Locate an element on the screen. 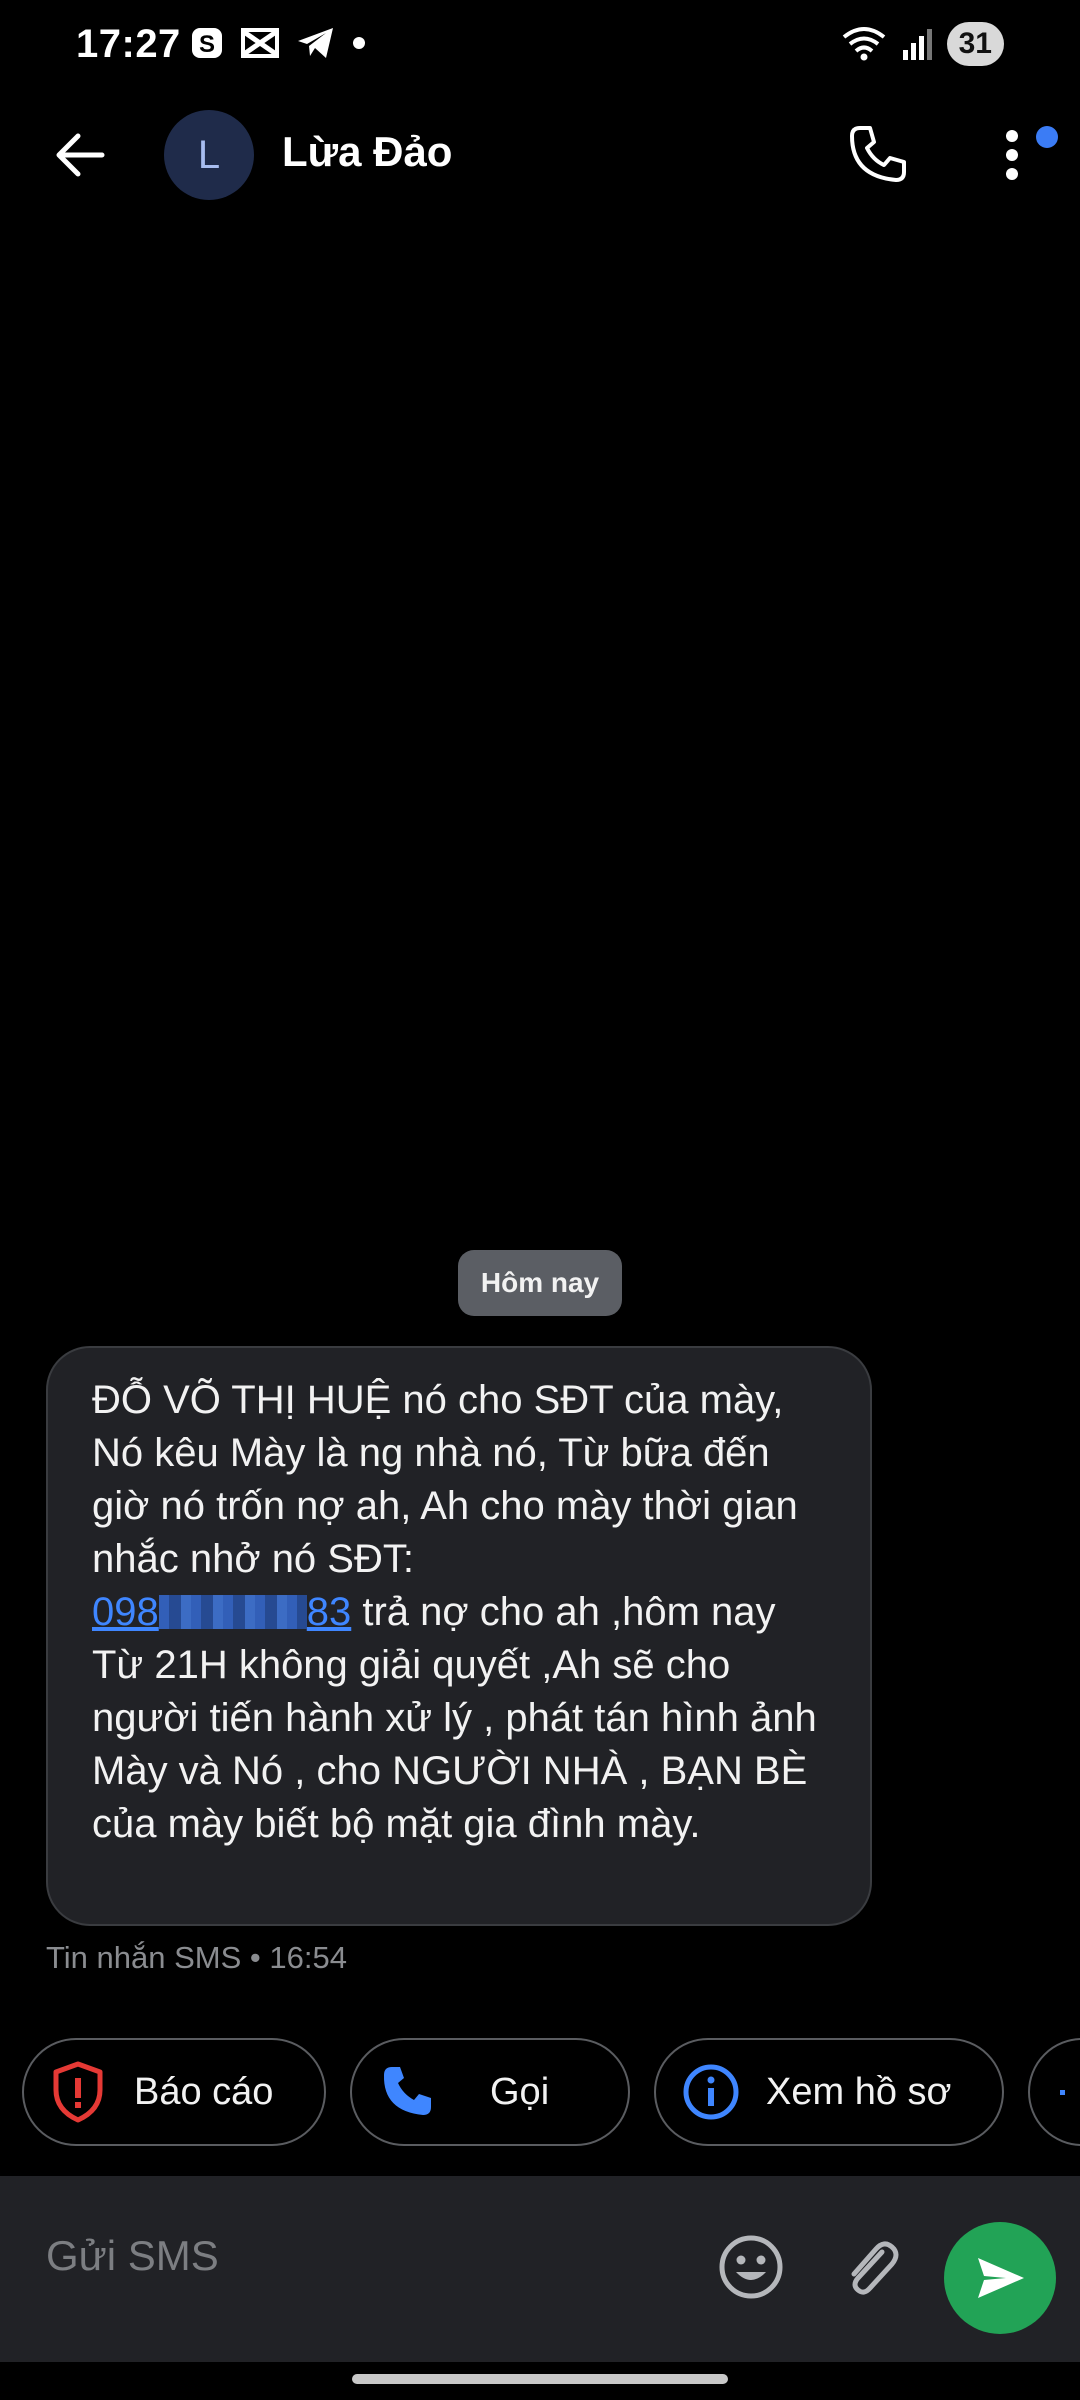 The height and width of the screenshot is (2400, 1080). shield-alert-icon is located at coordinates (78, 2092).